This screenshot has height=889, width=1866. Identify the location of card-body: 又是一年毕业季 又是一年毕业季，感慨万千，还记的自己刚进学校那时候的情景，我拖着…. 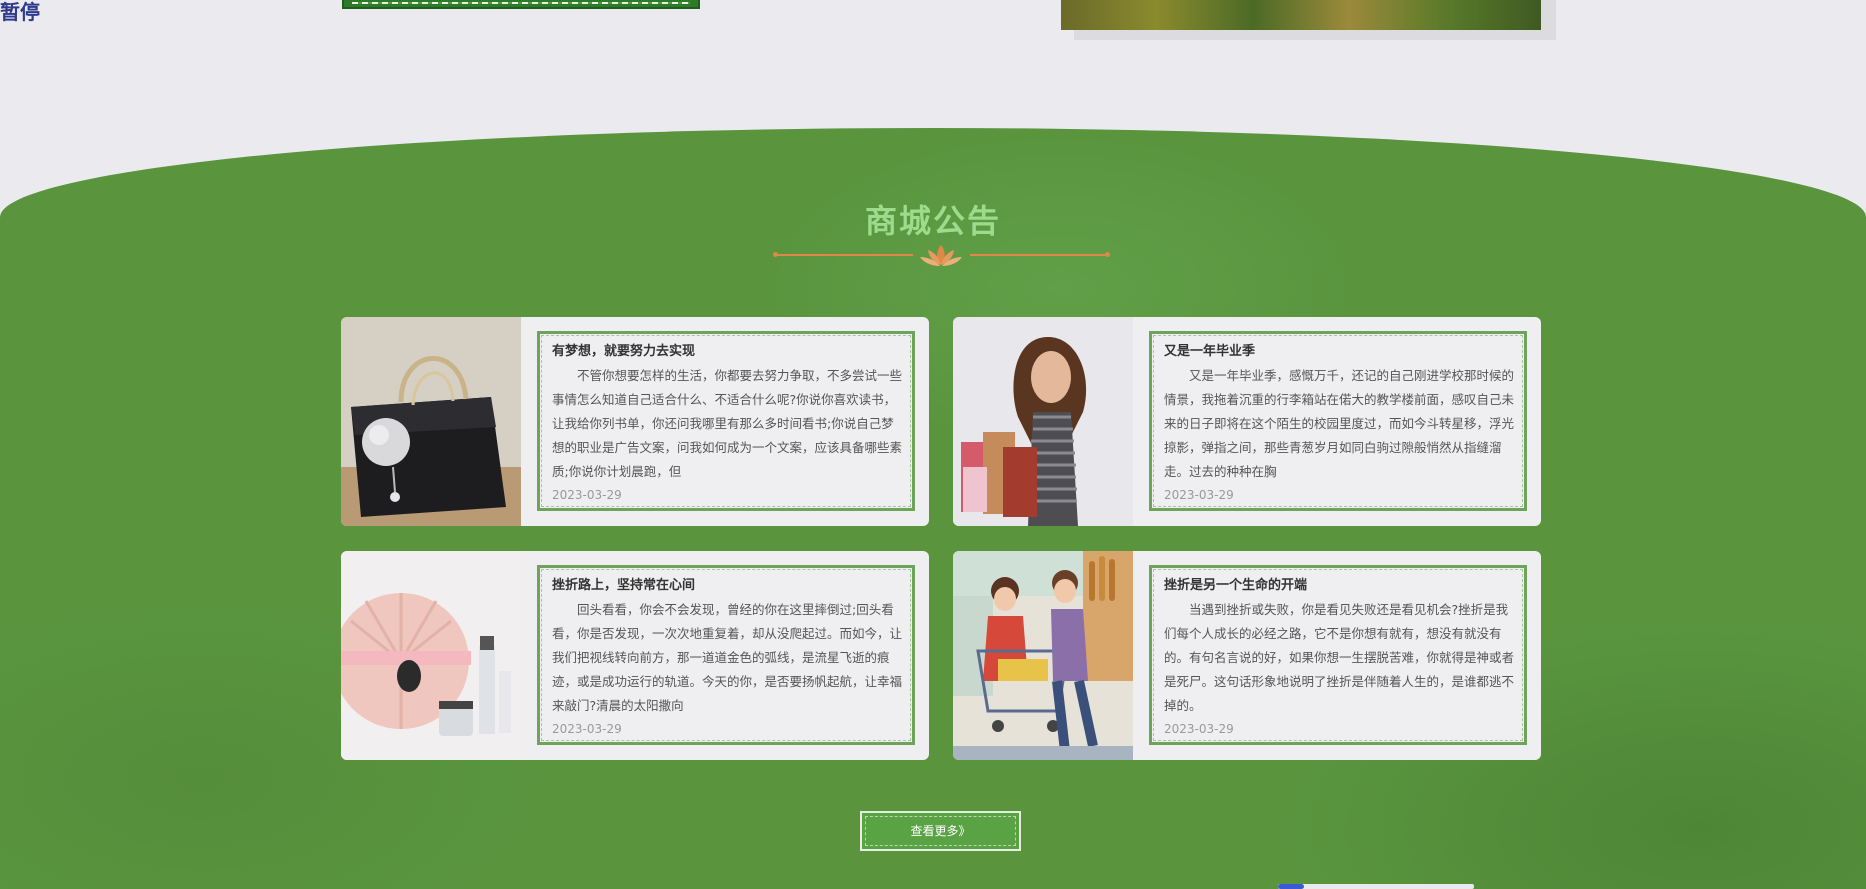
(1338, 421).